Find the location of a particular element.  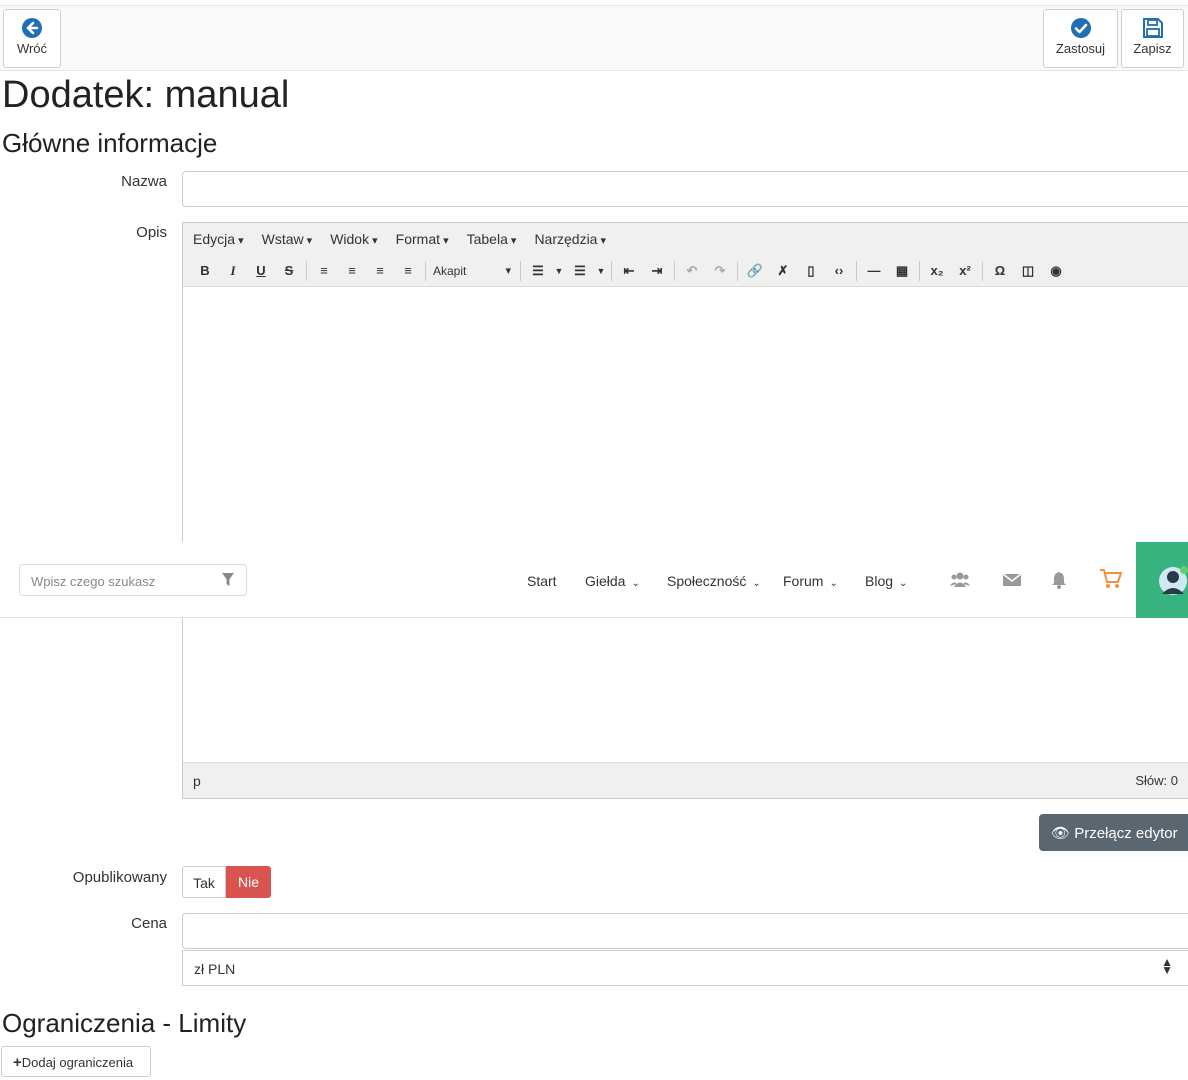

floppy-disk-icon is located at coordinates (1152, 28).